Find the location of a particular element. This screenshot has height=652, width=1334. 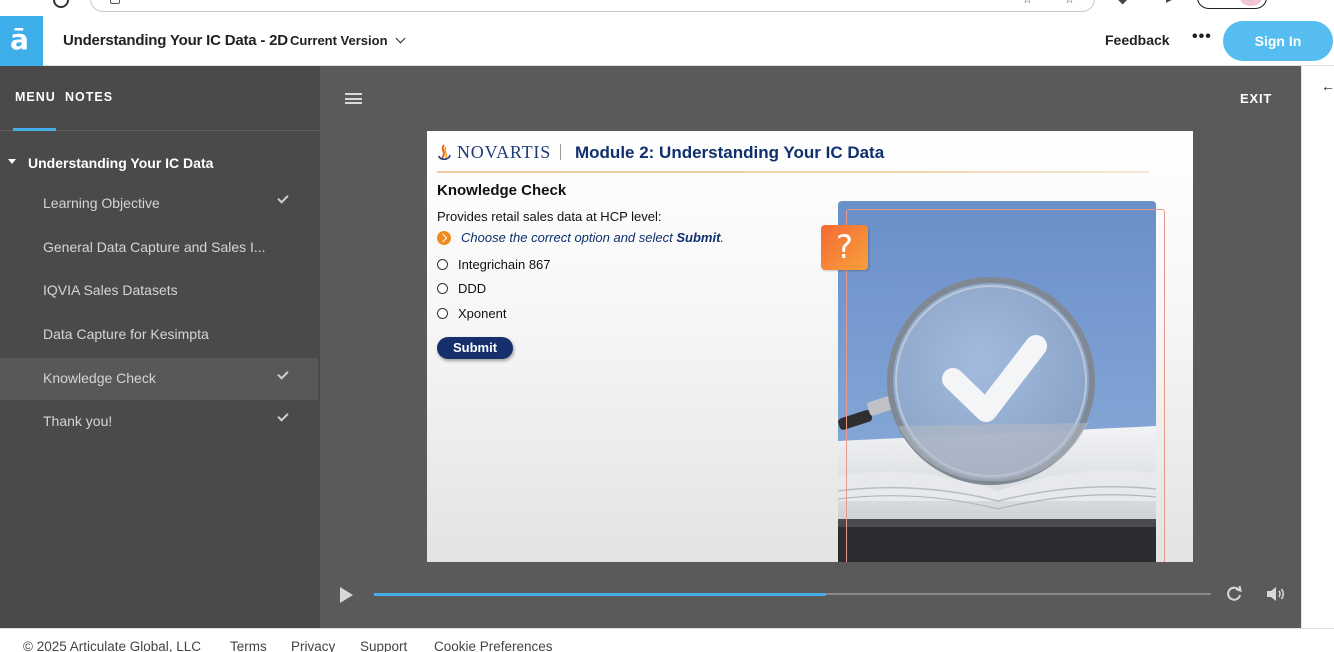

answer-option-ddd: DDD is located at coordinates (461, 288).